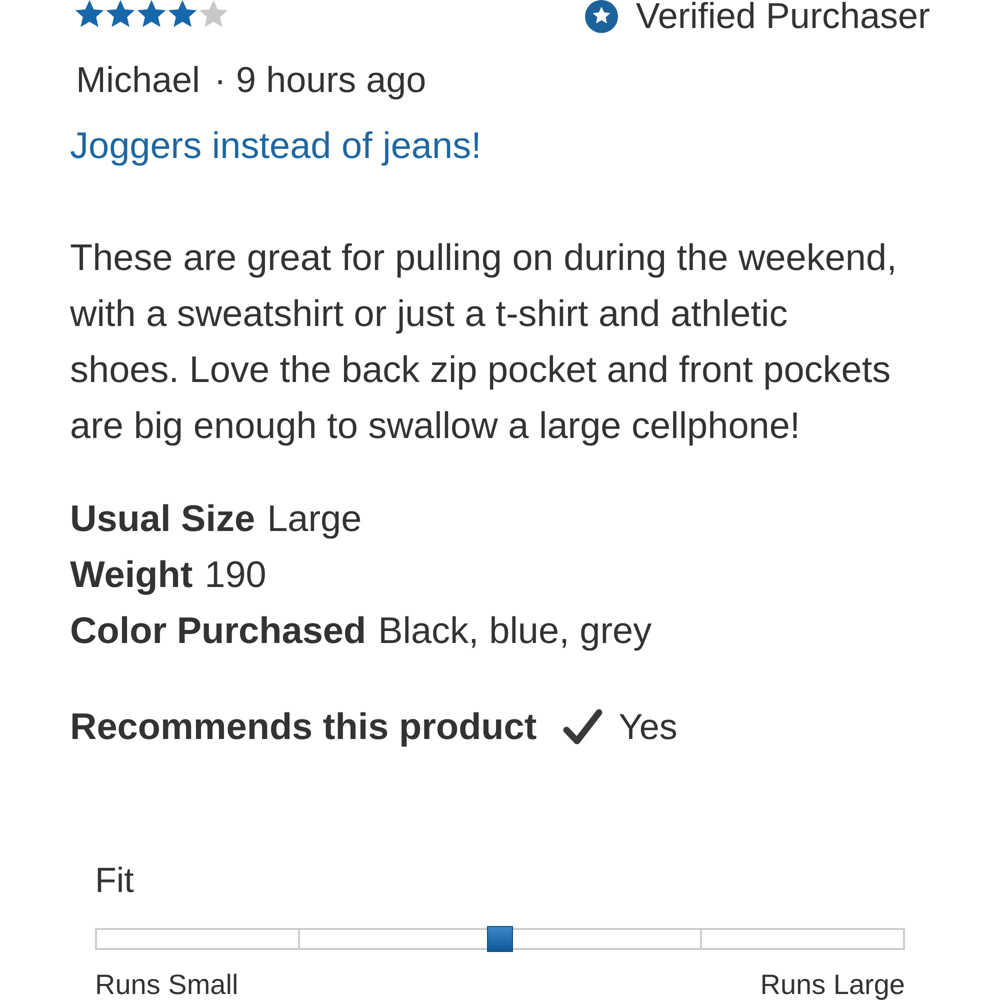 The width and height of the screenshot is (1000, 1000). Describe the element at coordinates (303, 727) in the screenshot. I see `recommend-label: Recommends this product` at that location.